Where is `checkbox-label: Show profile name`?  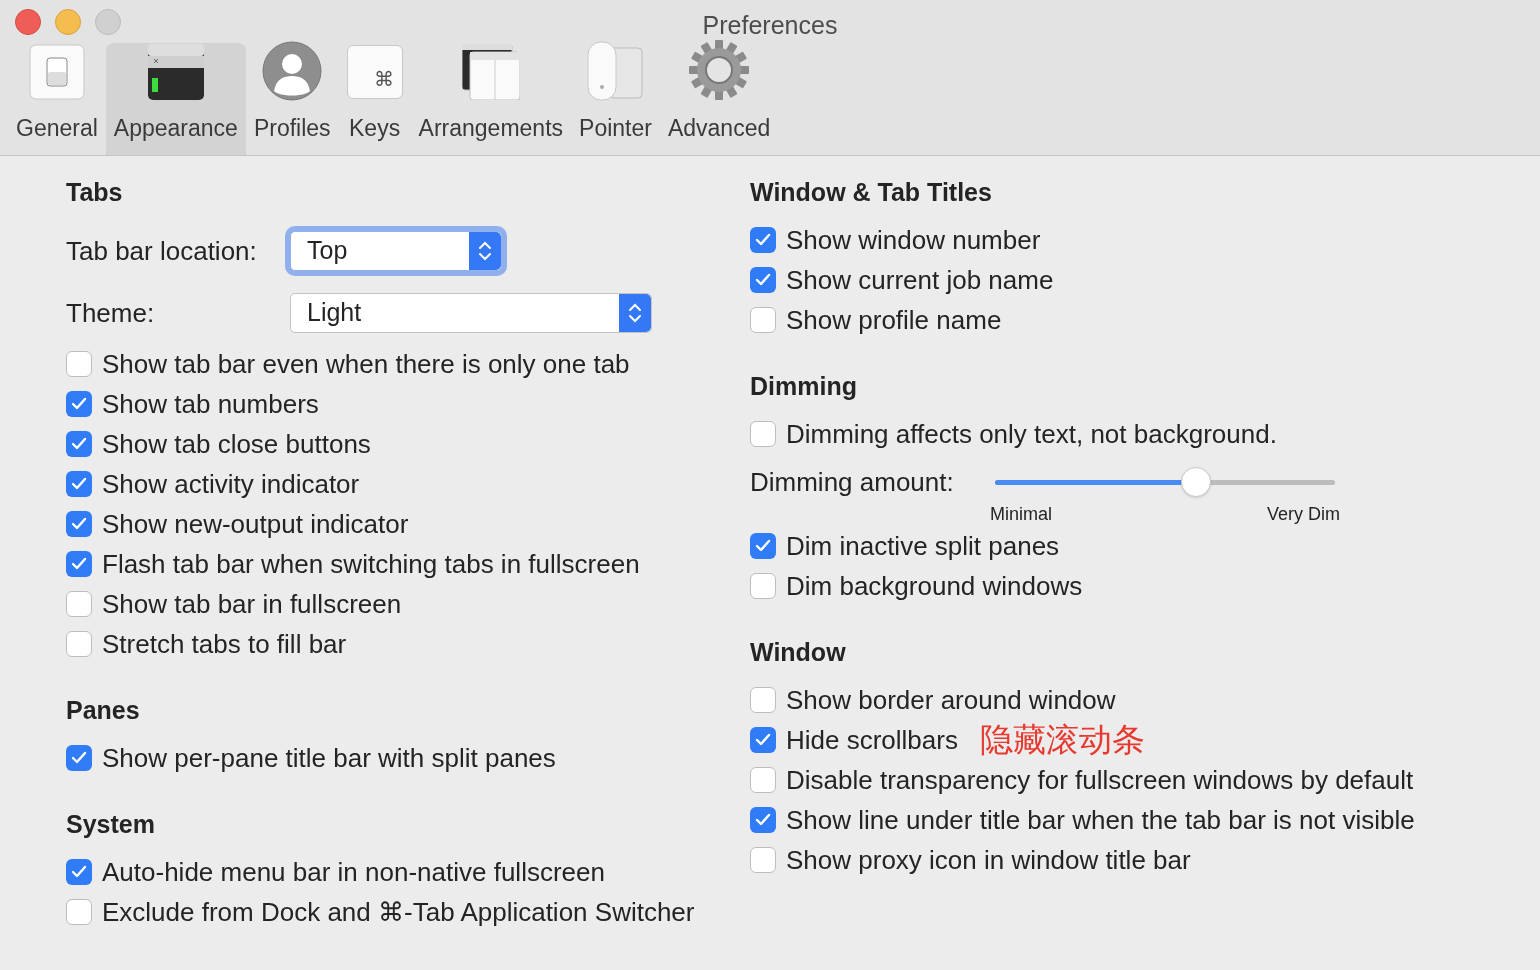 checkbox-label: Show profile name is located at coordinates (894, 320).